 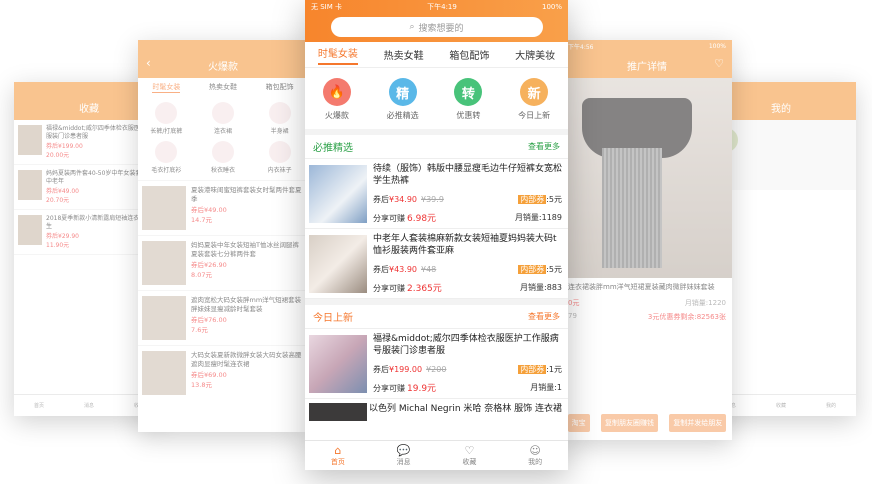 What do you see at coordinates (223, 46) in the screenshot?
I see `status-bar` at bounding box center [223, 46].